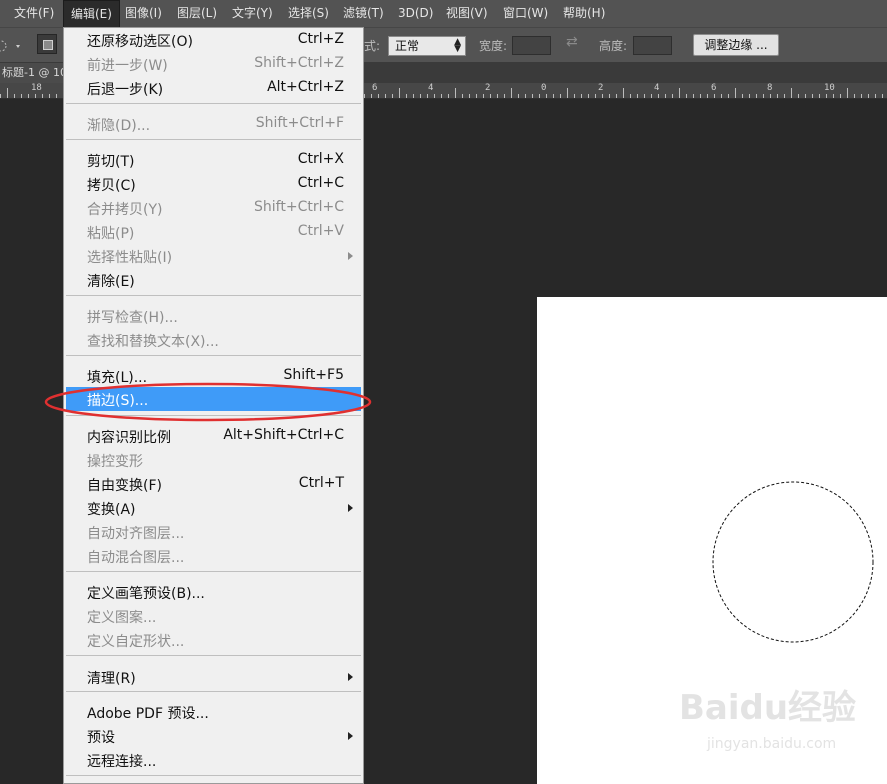 Image resolution: width=887 pixels, height=784 pixels. Describe the element at coordinates (143, 13) in the screenshot. I see `menu-image: 图像(I)` at that location.